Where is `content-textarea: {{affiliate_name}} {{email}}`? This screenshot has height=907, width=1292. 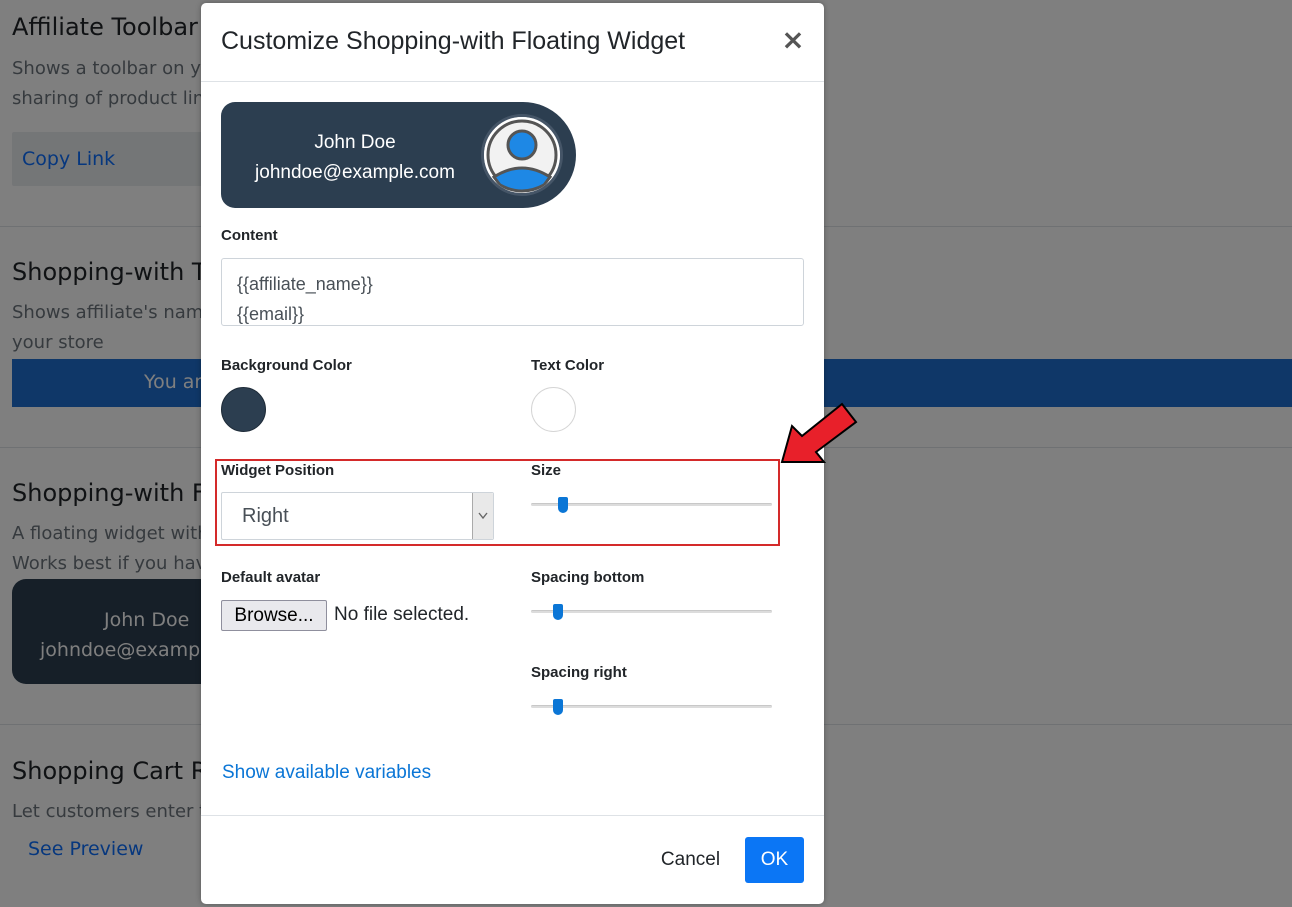 content-textarea: {{affiliate_name}} {{email}} is located at coordinates (512, 292).